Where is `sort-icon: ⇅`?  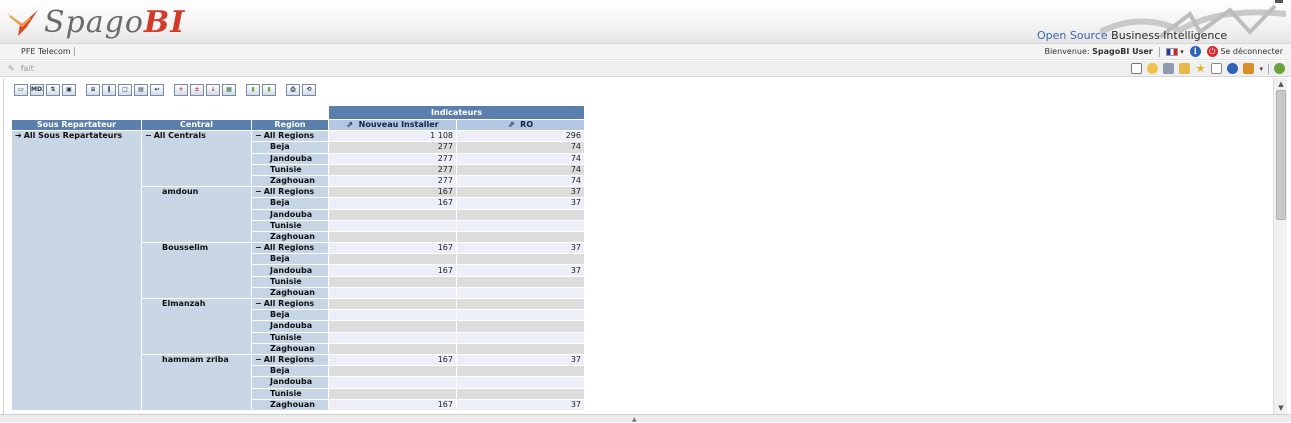
sort-icon: ⇅ is located at coordinates (53, 90).